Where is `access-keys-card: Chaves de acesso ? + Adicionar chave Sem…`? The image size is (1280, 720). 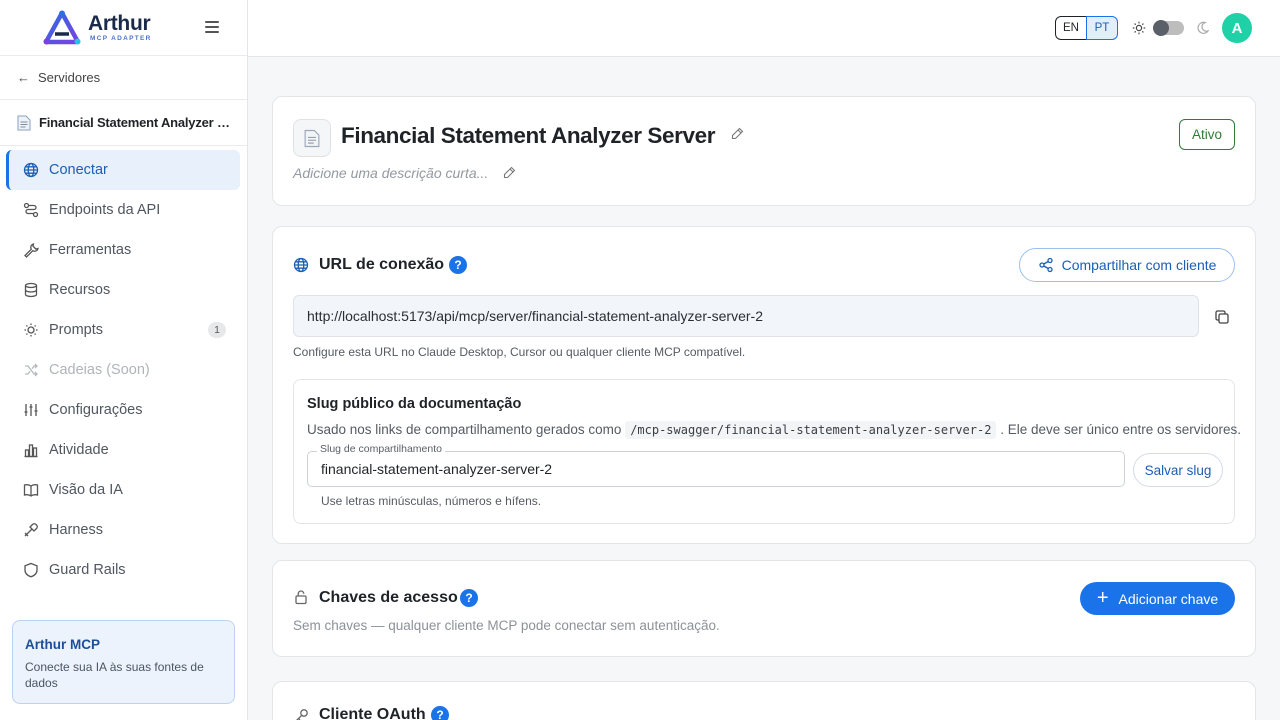 access-keys-card: Chaves de acesso ? + Adicionar chave Sem… is located at coordinates (764, 608).